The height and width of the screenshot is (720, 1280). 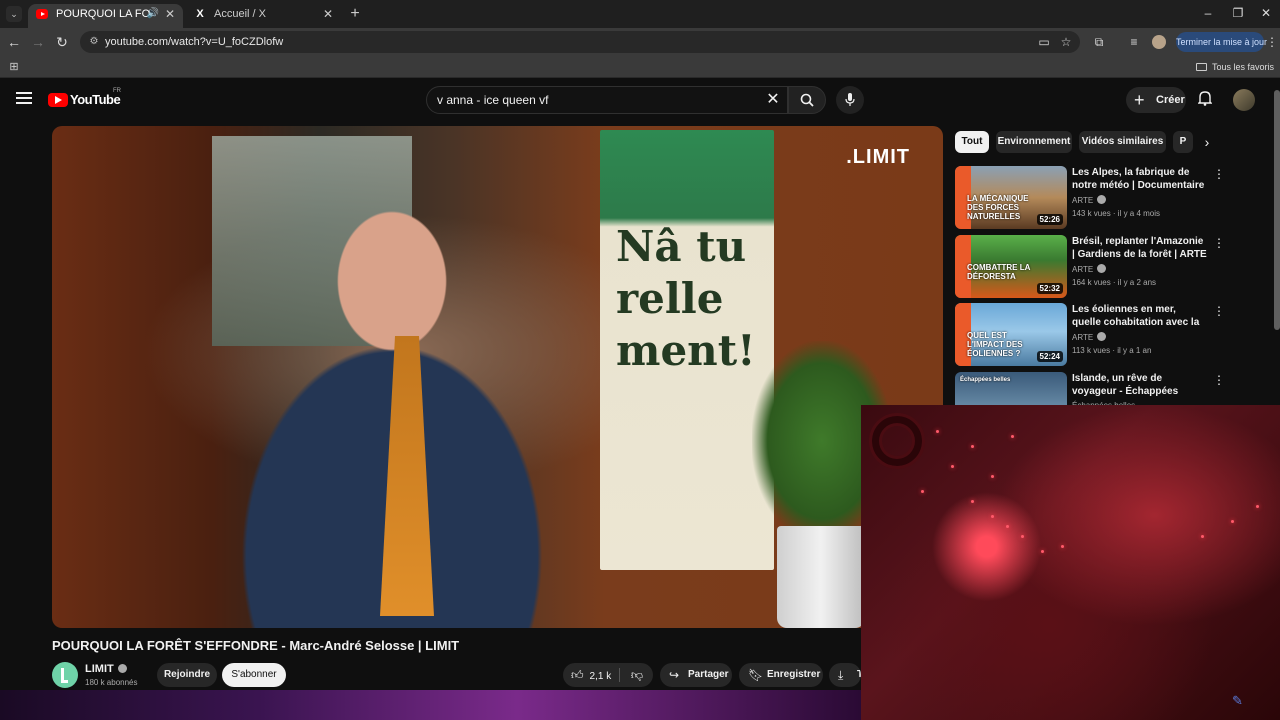 I want to click on browser-profile-avatar, so click(x=1159, y=42).